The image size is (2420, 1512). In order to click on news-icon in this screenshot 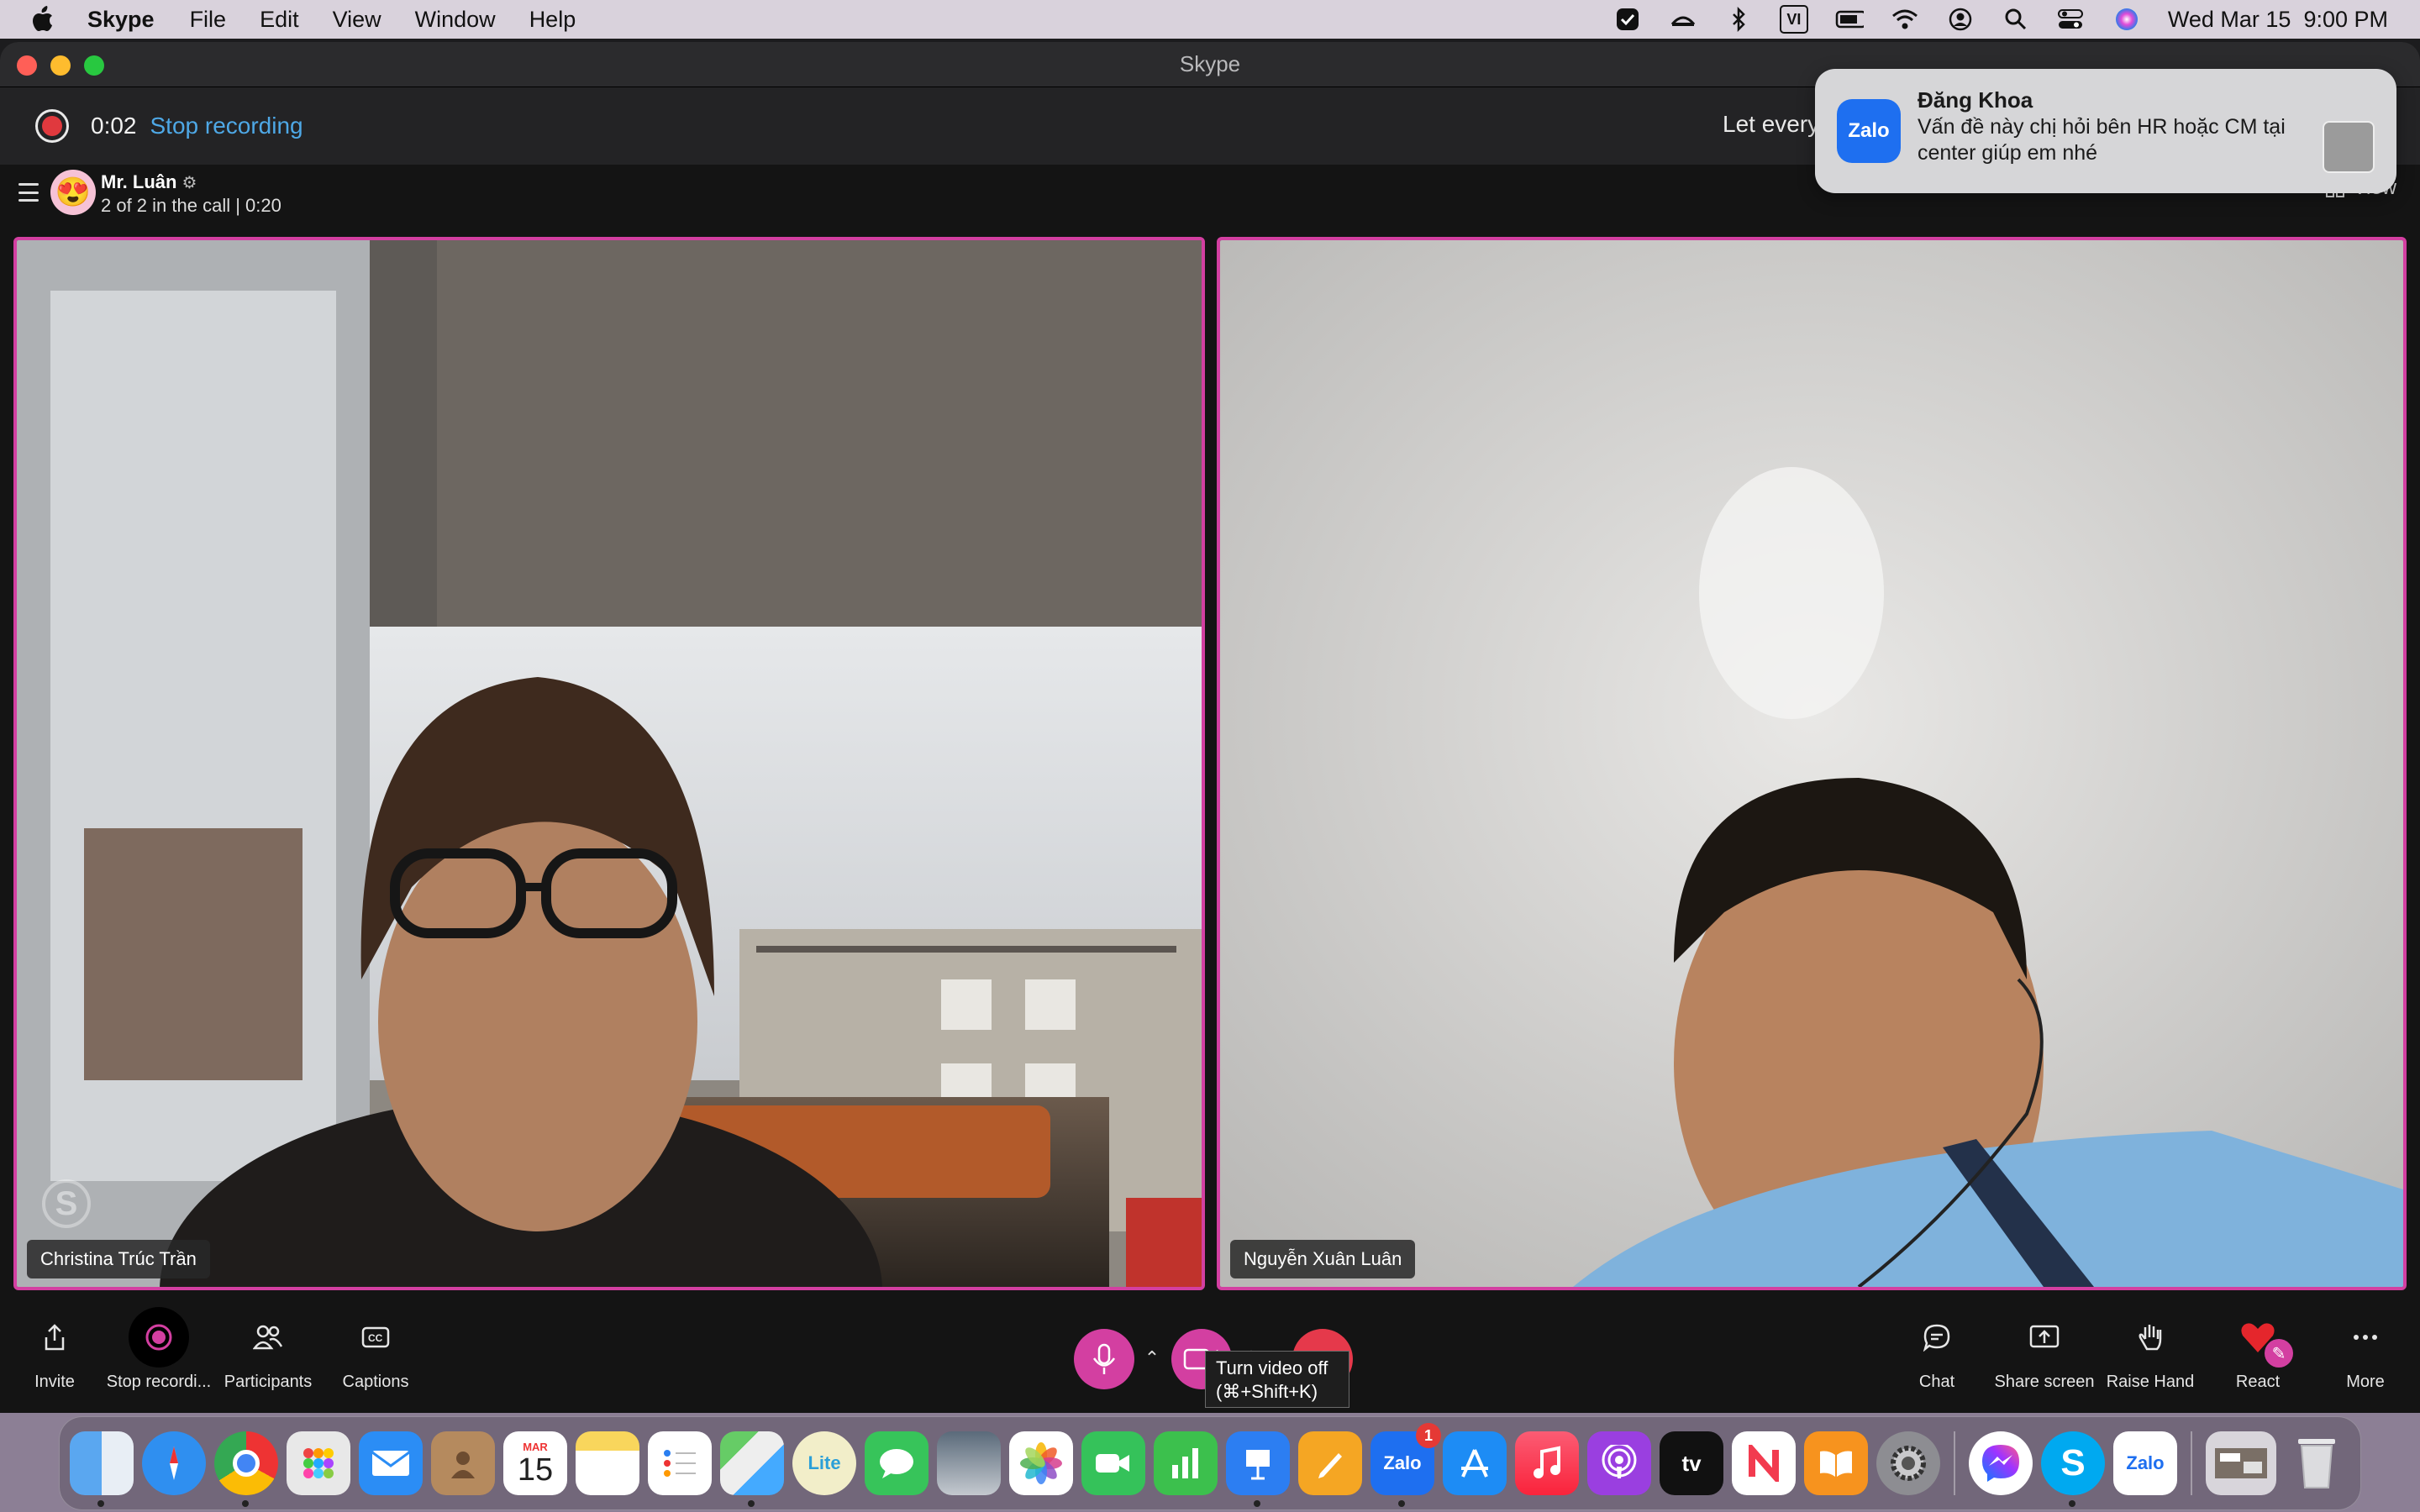, I will do `click(1764, 1463)`.